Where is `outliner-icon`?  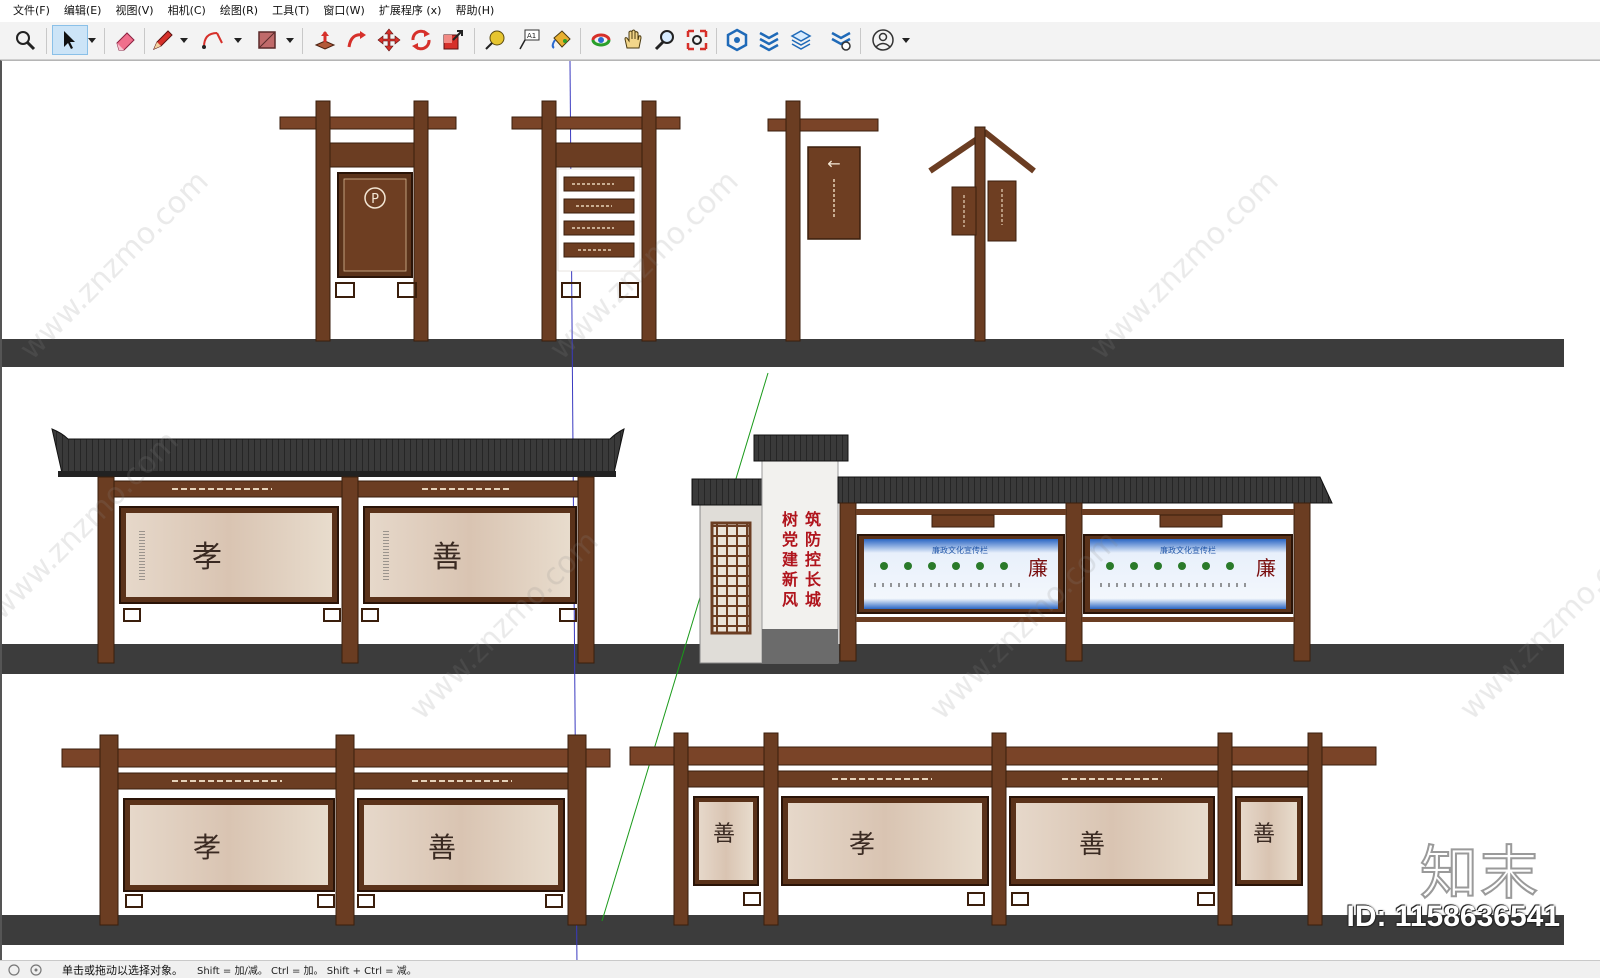 outliner-icon is located at coordinates (841, 41).